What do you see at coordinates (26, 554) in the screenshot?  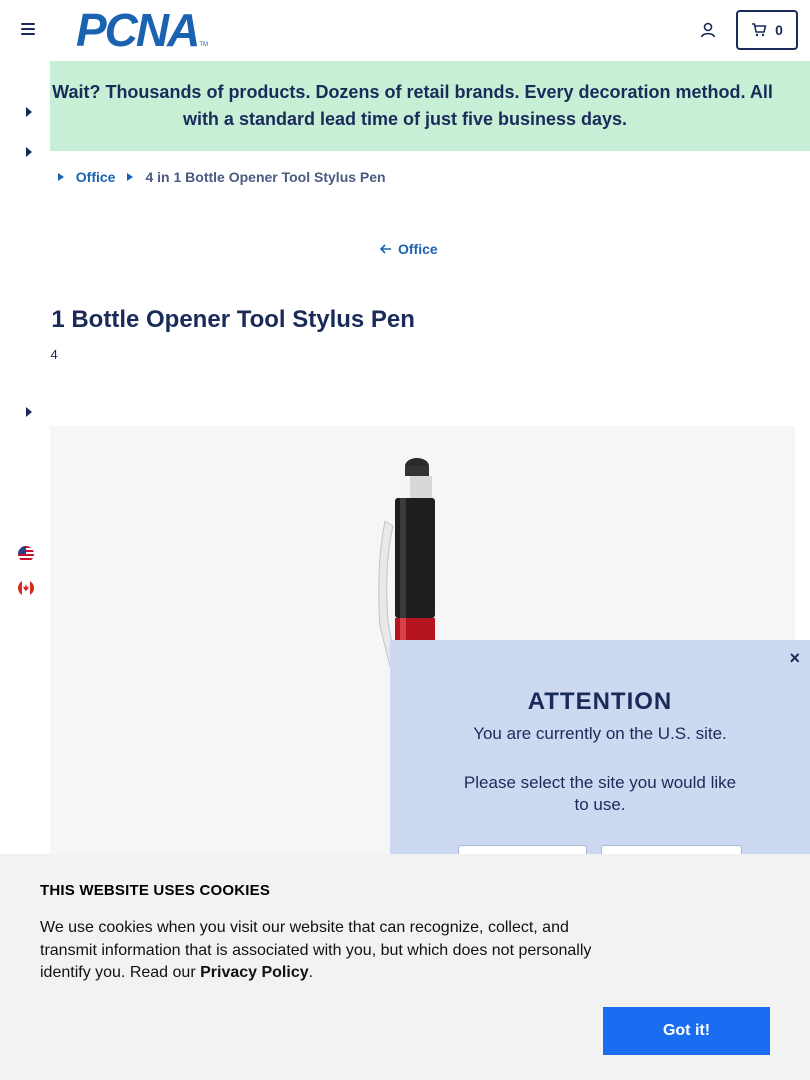 I see `us-flag-icon` at bounding box center [26, 554].